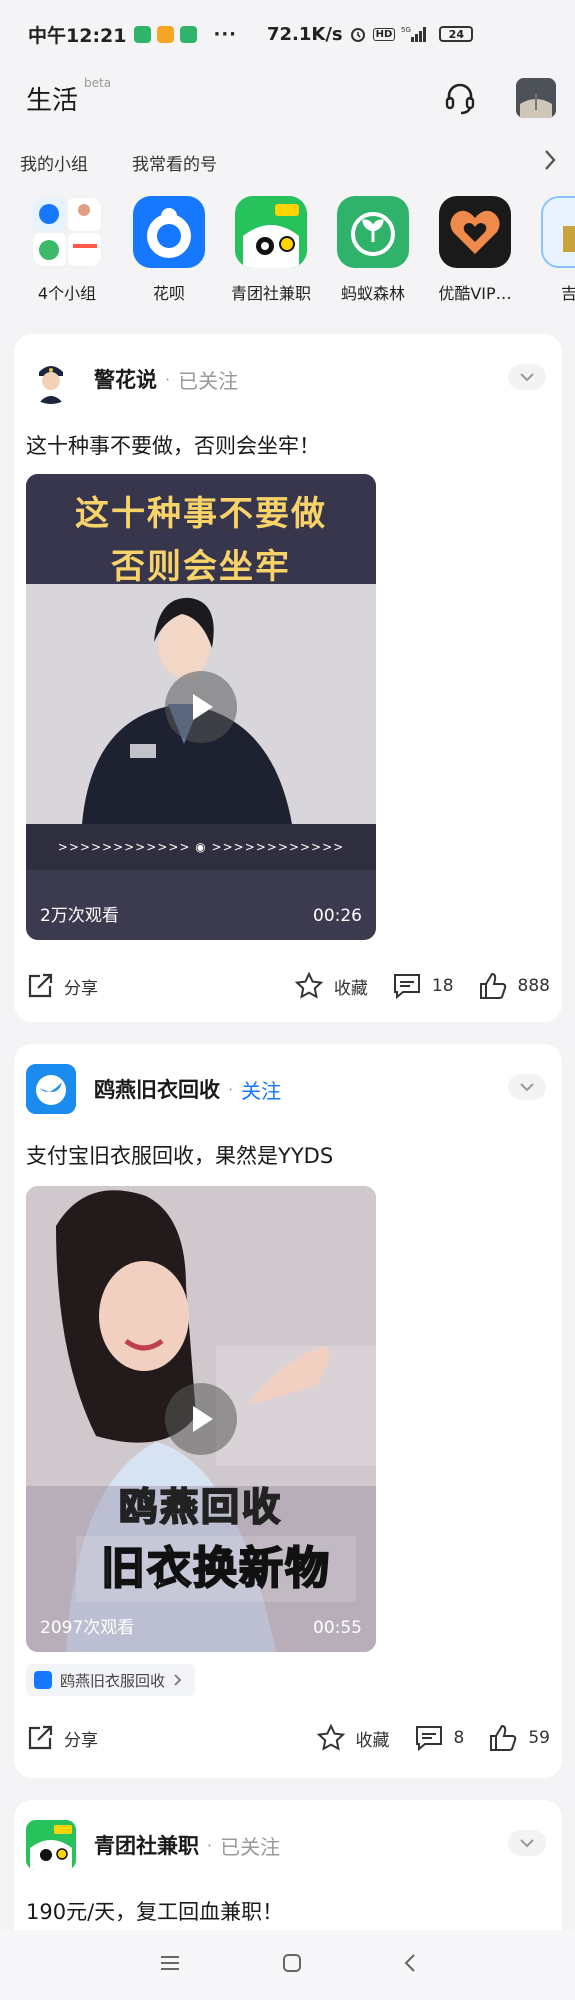  What do you see at coordinates (270, 293) in the screenshot?
I see `app-label: 青团社兼职` at bounding box center [270, 293].